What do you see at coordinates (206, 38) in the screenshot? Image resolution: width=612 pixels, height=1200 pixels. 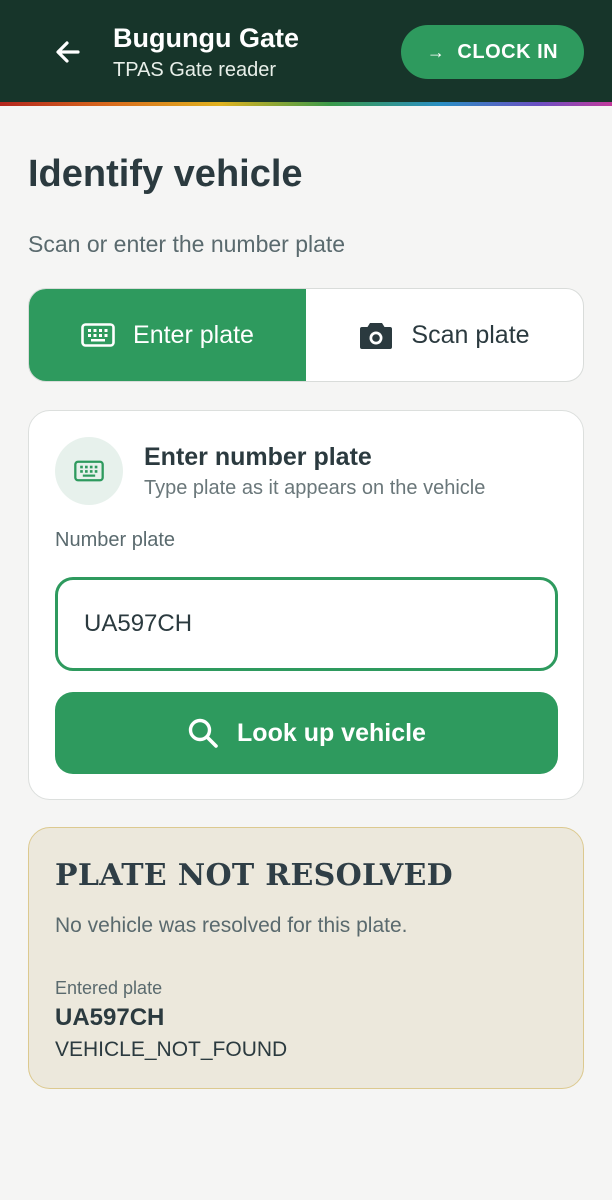 I see `gate-name: Bugungu Gate` at bounding box center [206, 38].